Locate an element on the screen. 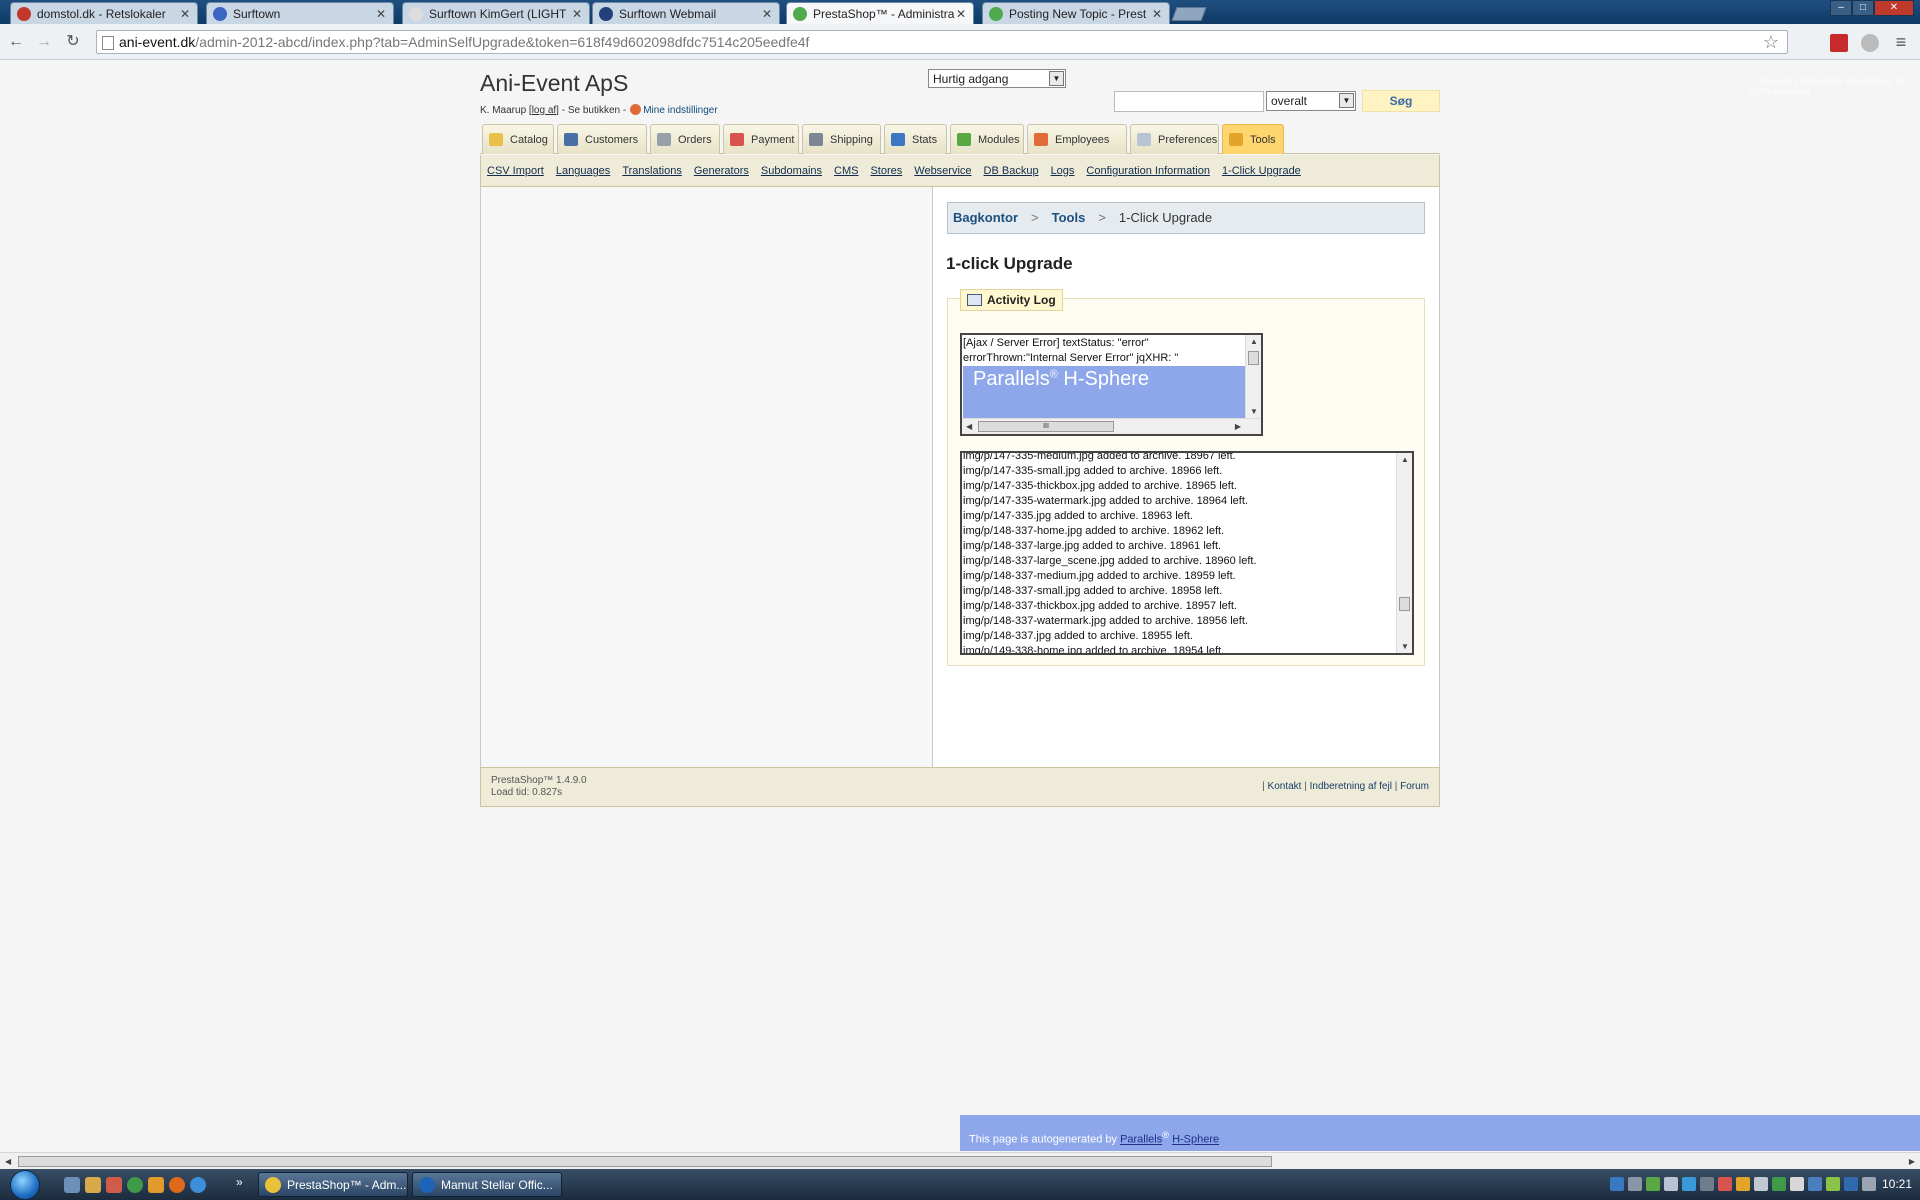 The height and width of the screenshot is (1200, 1920). bug-report-link: Indberetning af fejl is located at coordinates (1351, 786).